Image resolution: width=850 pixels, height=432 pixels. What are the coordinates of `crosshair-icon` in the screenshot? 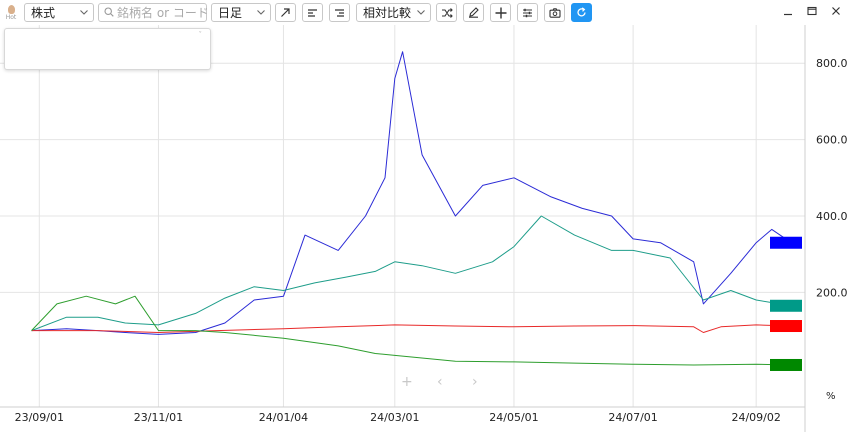 It's located at (501, 13).